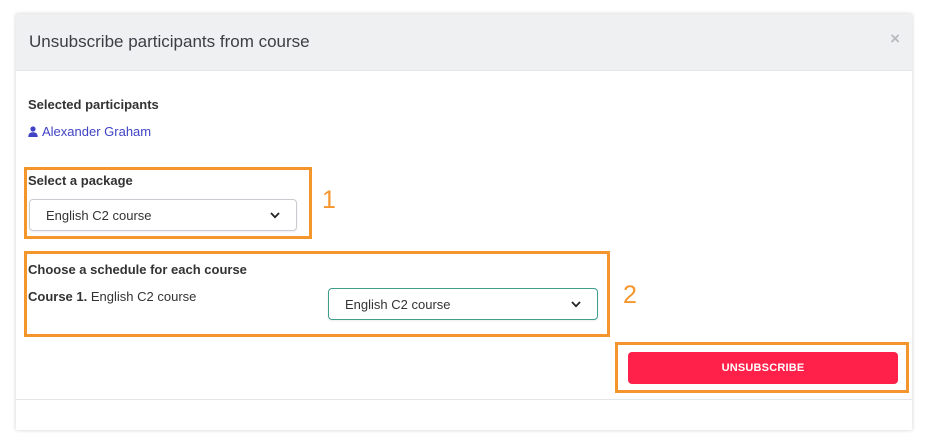 The height and width of the screenshot is (445, 928). Describe the element at coordinates (317, 294) in the screenshot. I see `highlight-box-schedule` at that location.